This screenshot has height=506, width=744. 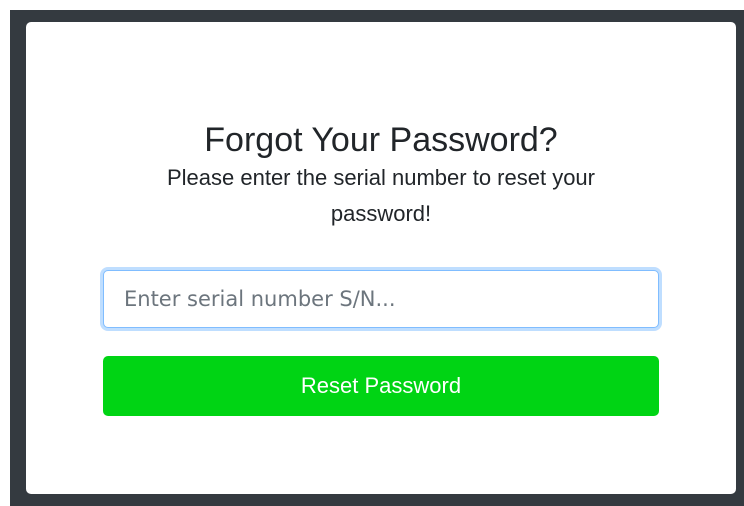 What do you see at coordinates (381, 140) in the screenshot?
I see `dialog-title: Forgot Your Password?` at bounding box center [381, 140].